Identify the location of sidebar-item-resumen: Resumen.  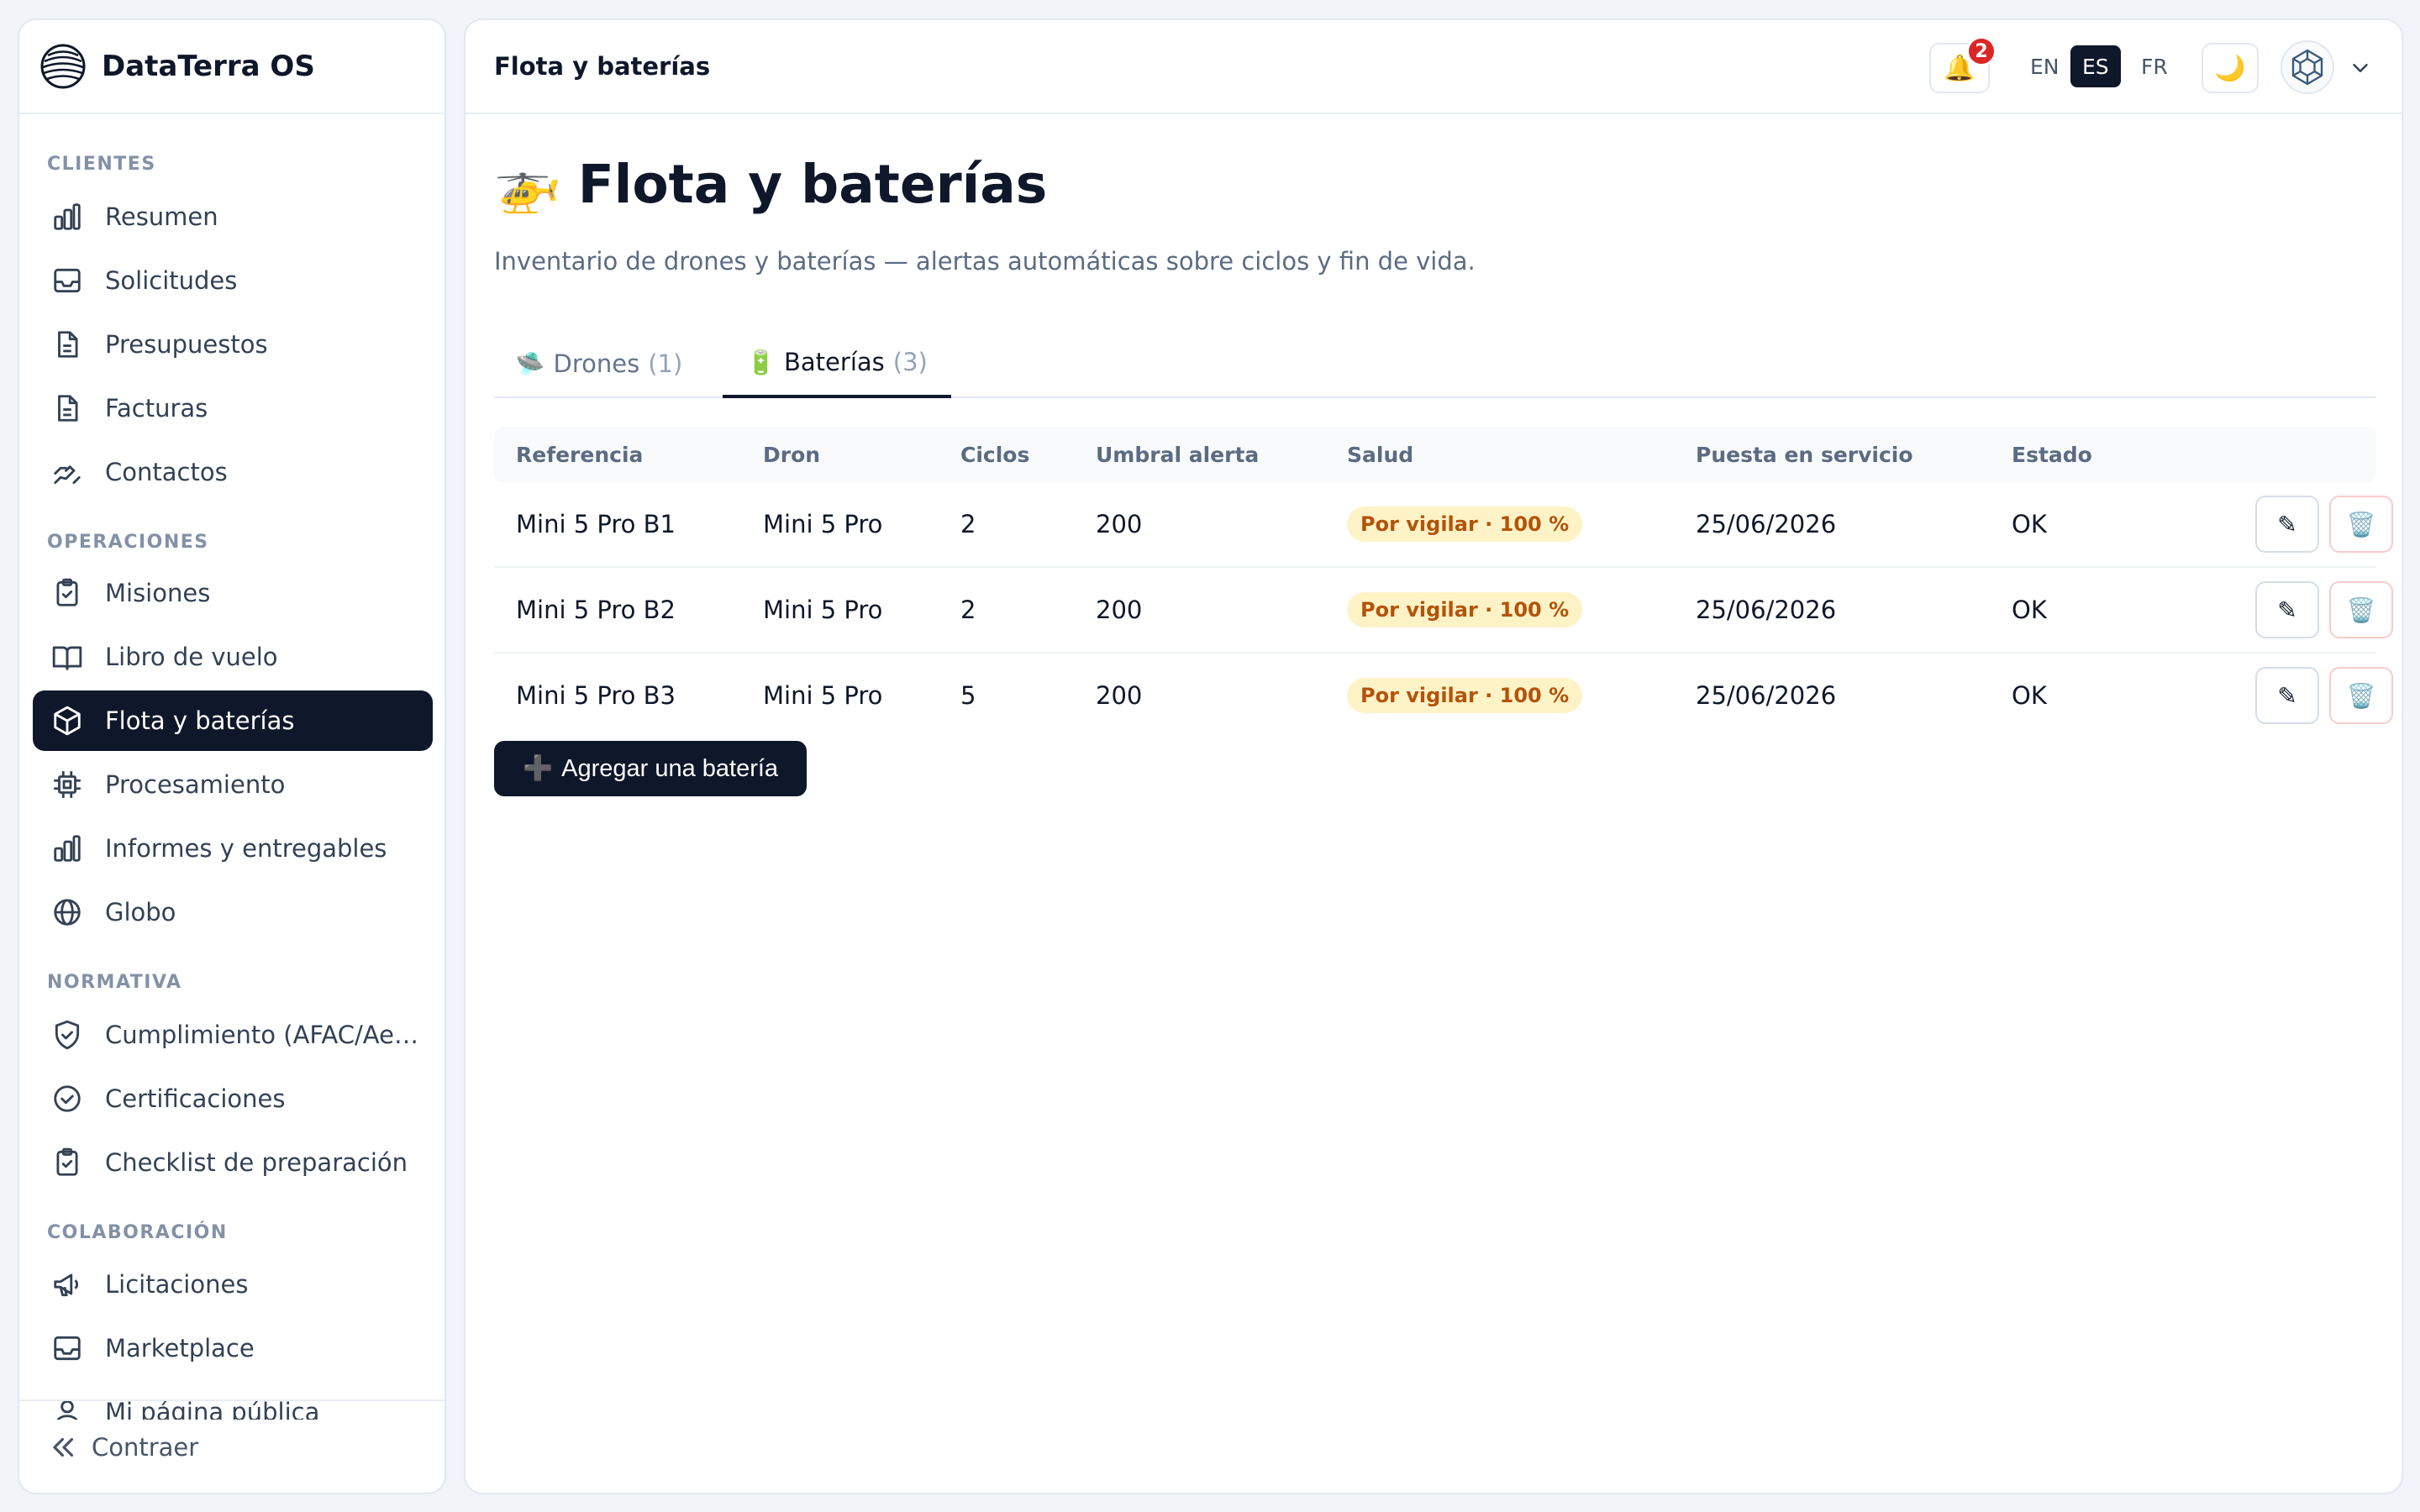
(233, 216).